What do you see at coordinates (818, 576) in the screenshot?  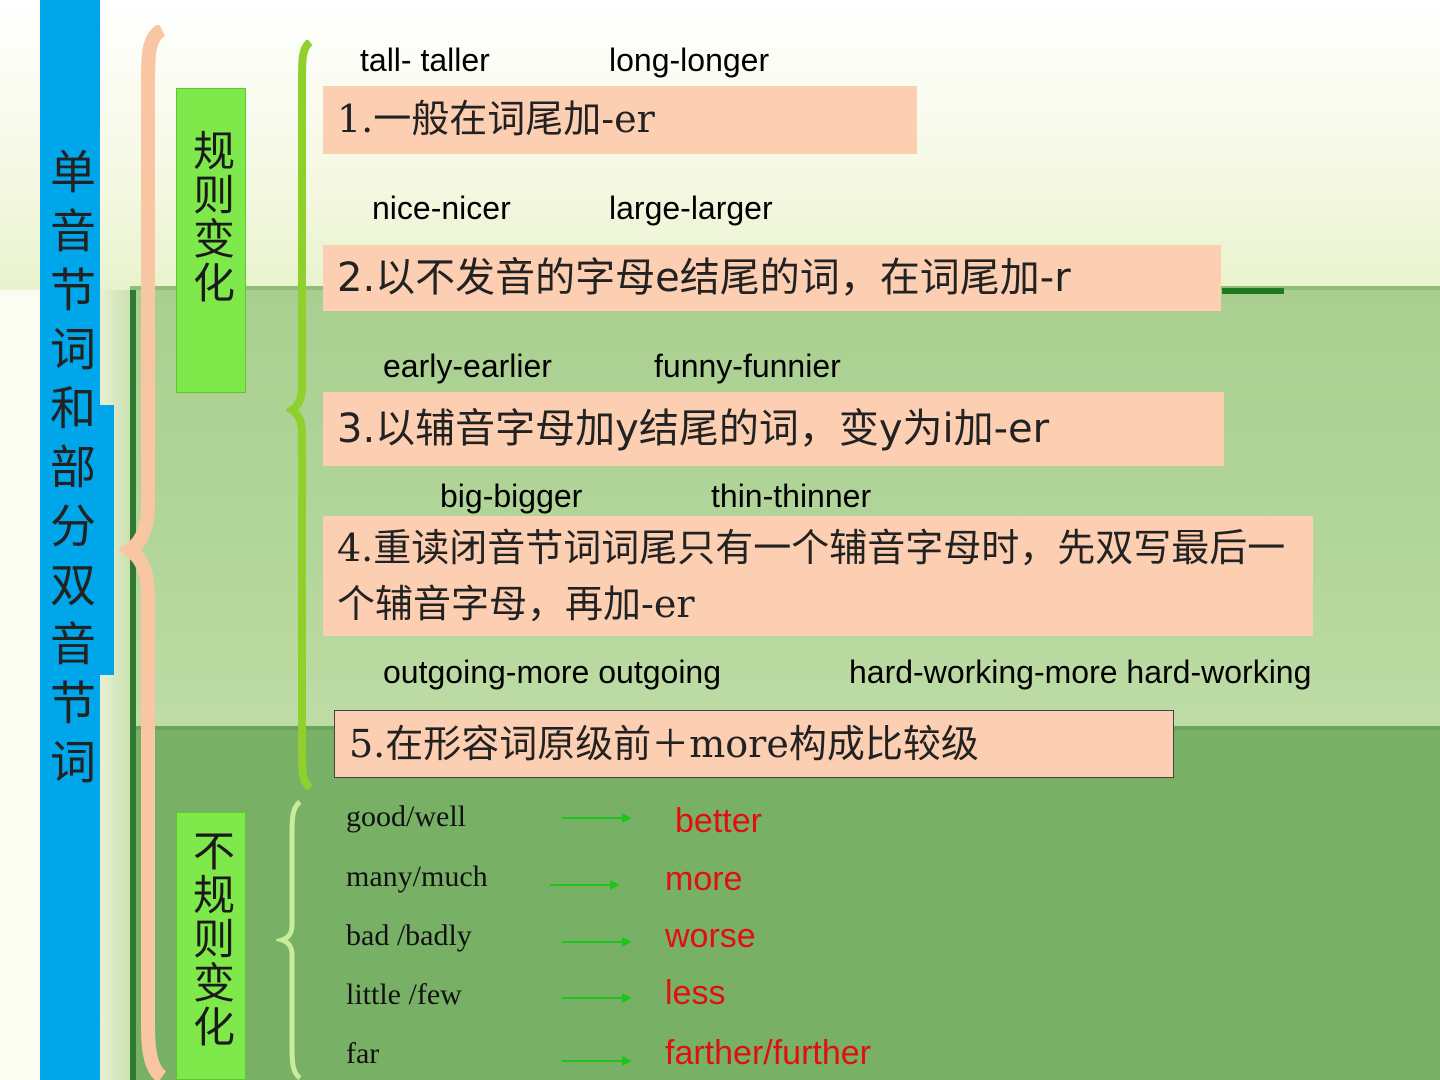 I see `rule4-box: 4.重读闭音节词词尾只有一个辅音字母时，先双写最后一个辅音字母，再加-er` at bounding box center [818, 576].